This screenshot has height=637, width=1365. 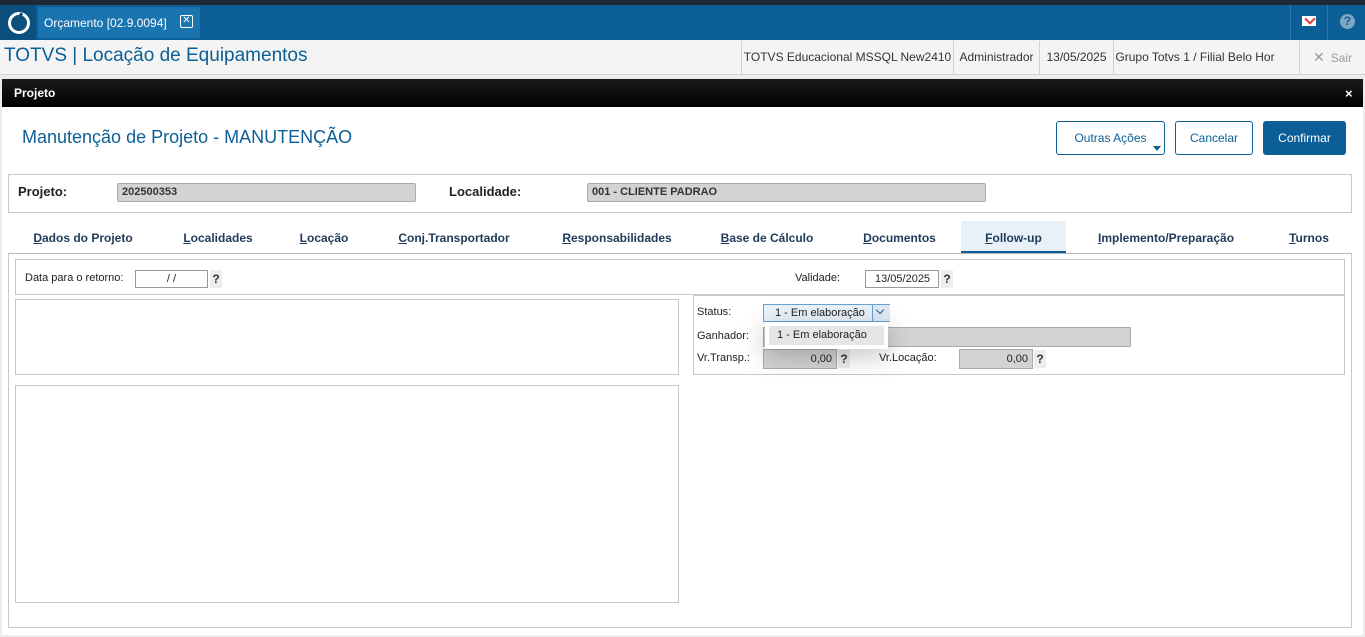 I want to click on return-date-input: / /, so click(x=171, y=279).